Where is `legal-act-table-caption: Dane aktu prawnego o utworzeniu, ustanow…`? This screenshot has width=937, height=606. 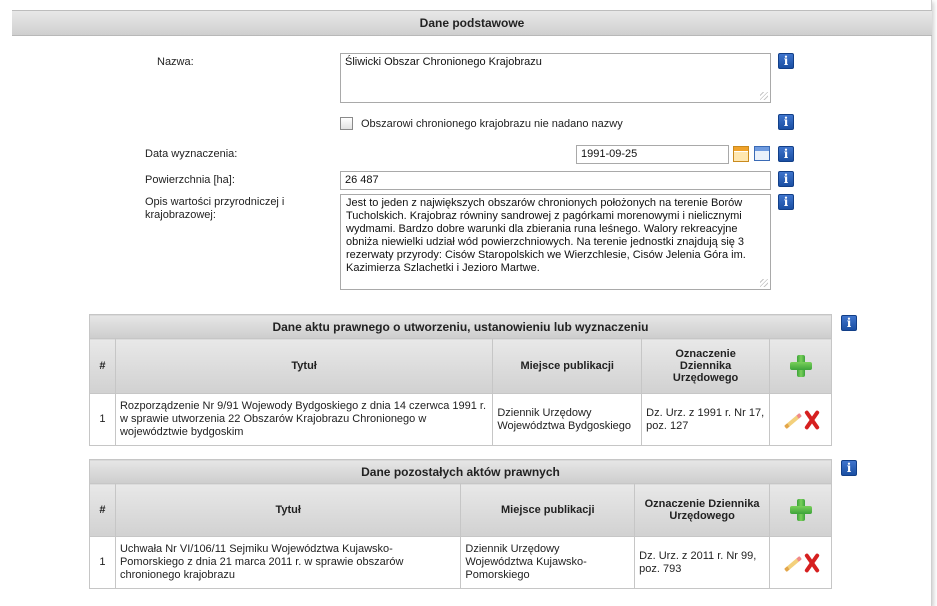 legal-act-table-caption: Dane aktu prawnego o utworzeniu, ustanow… is located at coordinates (460, 326).